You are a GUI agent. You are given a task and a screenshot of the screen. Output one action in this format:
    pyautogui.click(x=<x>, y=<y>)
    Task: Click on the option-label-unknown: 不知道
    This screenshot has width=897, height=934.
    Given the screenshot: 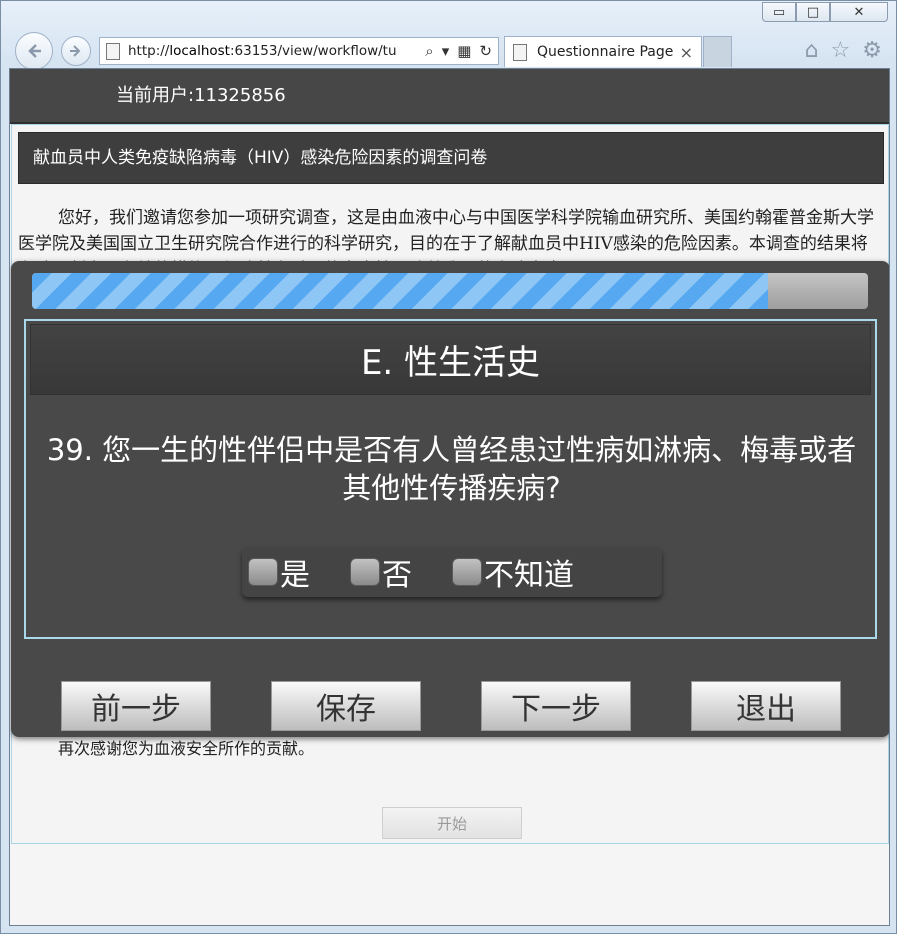 What is the action you would take?
    pyautogui.click(x=529, y=575)
    